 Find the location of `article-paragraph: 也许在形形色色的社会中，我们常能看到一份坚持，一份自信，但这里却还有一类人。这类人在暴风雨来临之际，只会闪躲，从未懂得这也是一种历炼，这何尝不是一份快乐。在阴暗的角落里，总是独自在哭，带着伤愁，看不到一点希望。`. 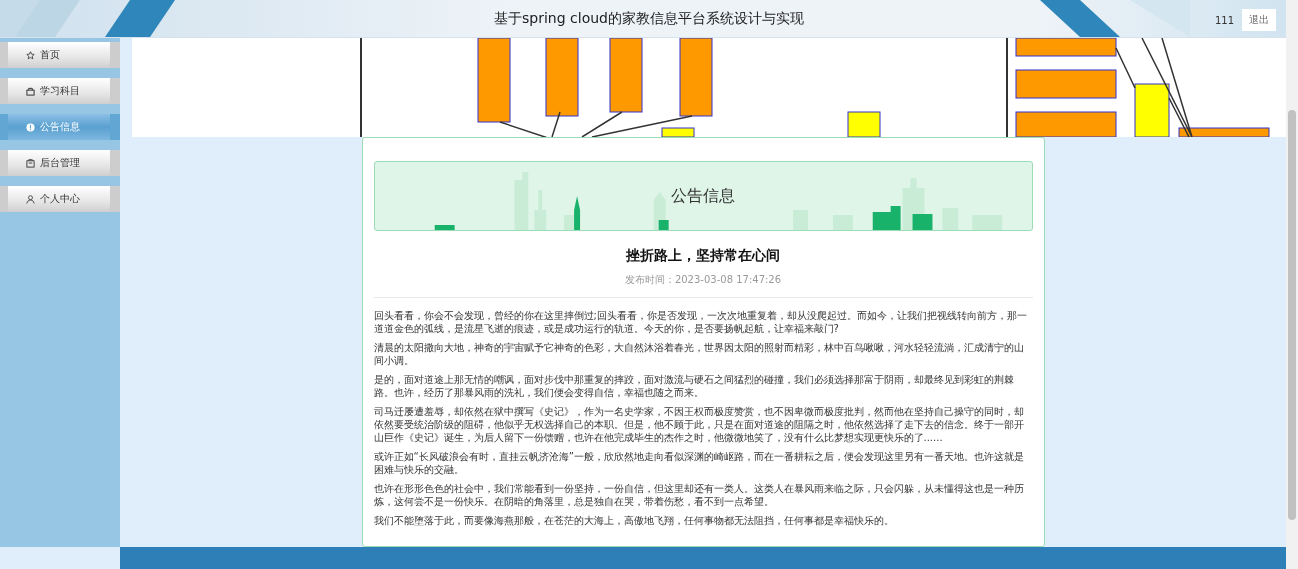

article-paragraph: 也许在形形色色的社会中，我们常能看到一份坚持，一份自信，但这里却还有一类人。这类人在暴风雨来临之际，只会闪躲，从未懂得这也是一种历炼，这何尝不是一份快乐。在阴暗的角落里，总是独自在哭，带着伤愁，看不到一点希望。 is located at coordinates (699, 495).